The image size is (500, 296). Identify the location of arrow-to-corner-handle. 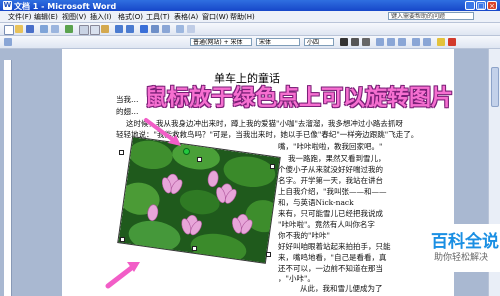
(121, 276).